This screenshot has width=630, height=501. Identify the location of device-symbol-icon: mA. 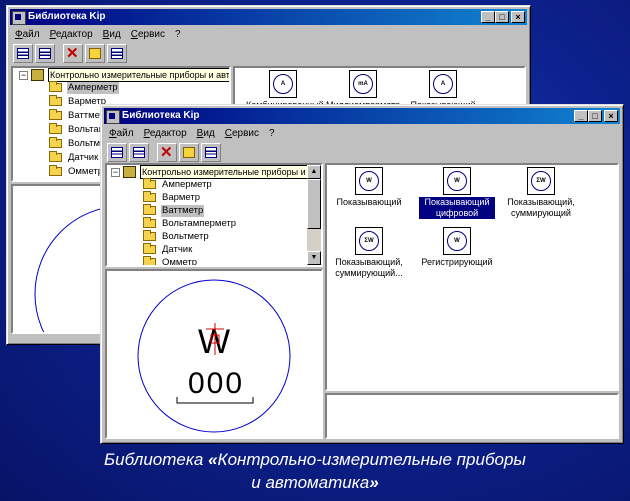
(363, 84).